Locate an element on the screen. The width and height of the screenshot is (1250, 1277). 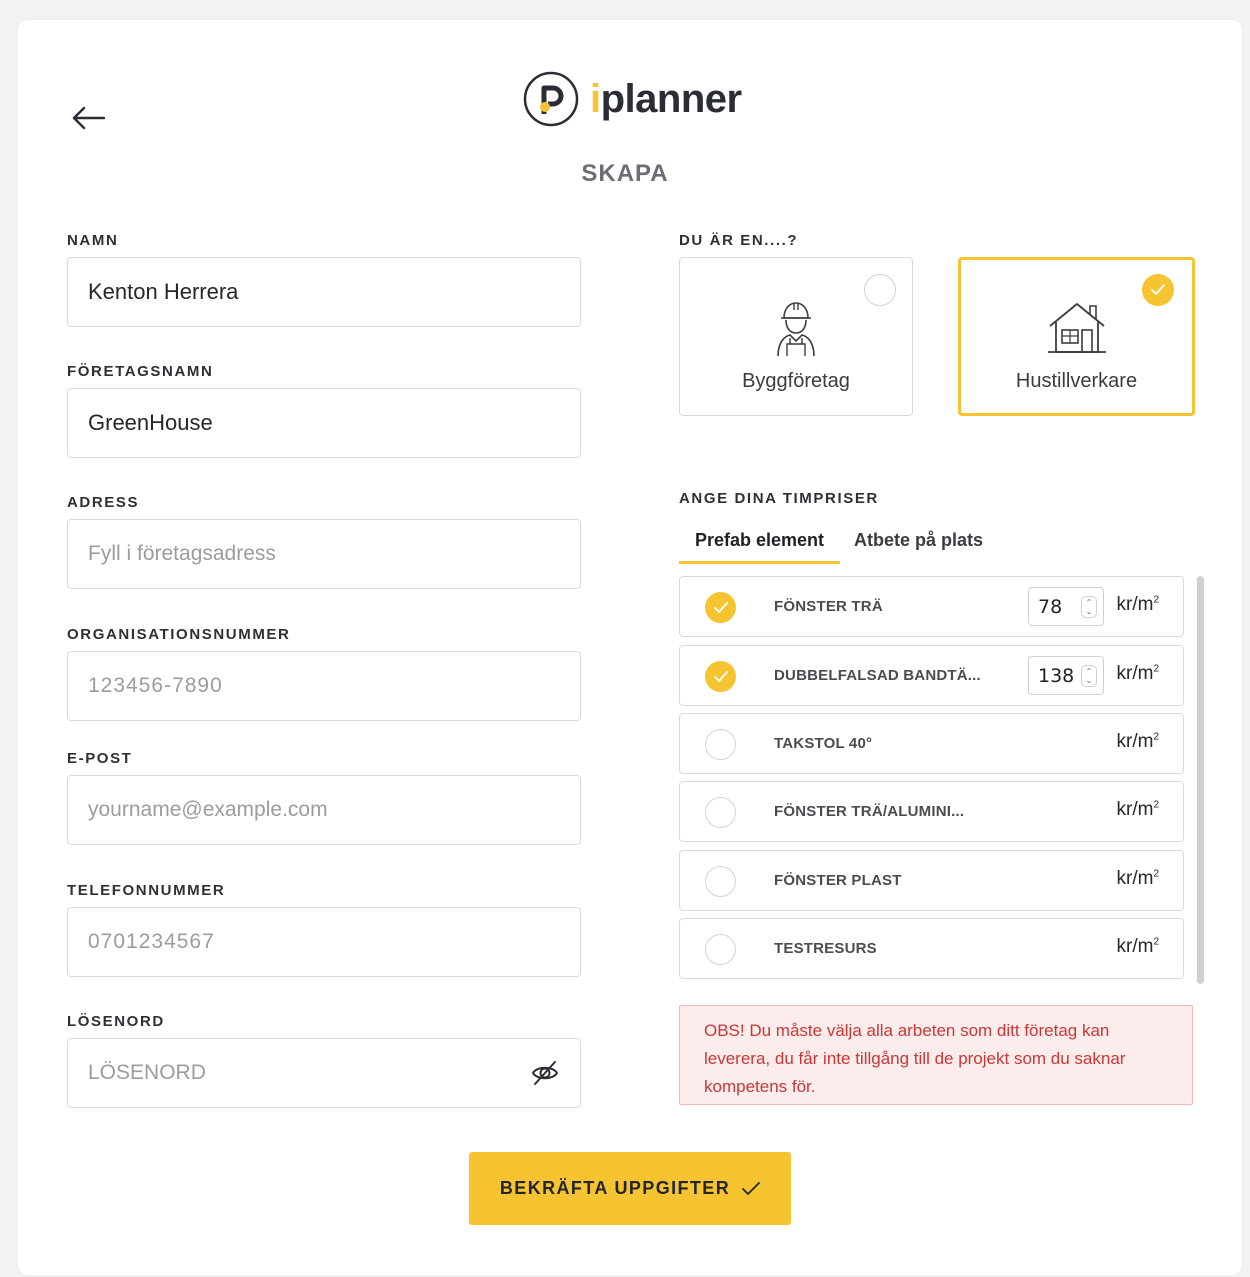
radio-selected is located at coordinates (1158, 290).